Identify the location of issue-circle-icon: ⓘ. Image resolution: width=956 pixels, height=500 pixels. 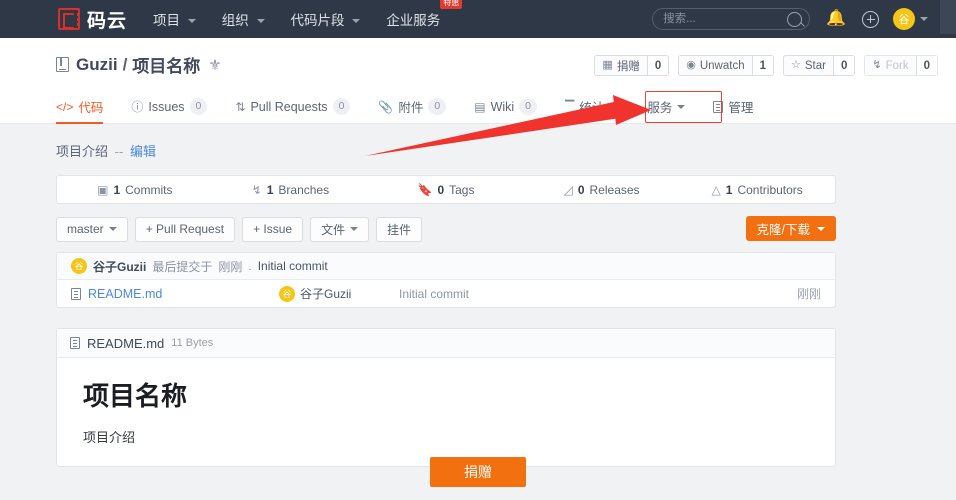
(137, 106).